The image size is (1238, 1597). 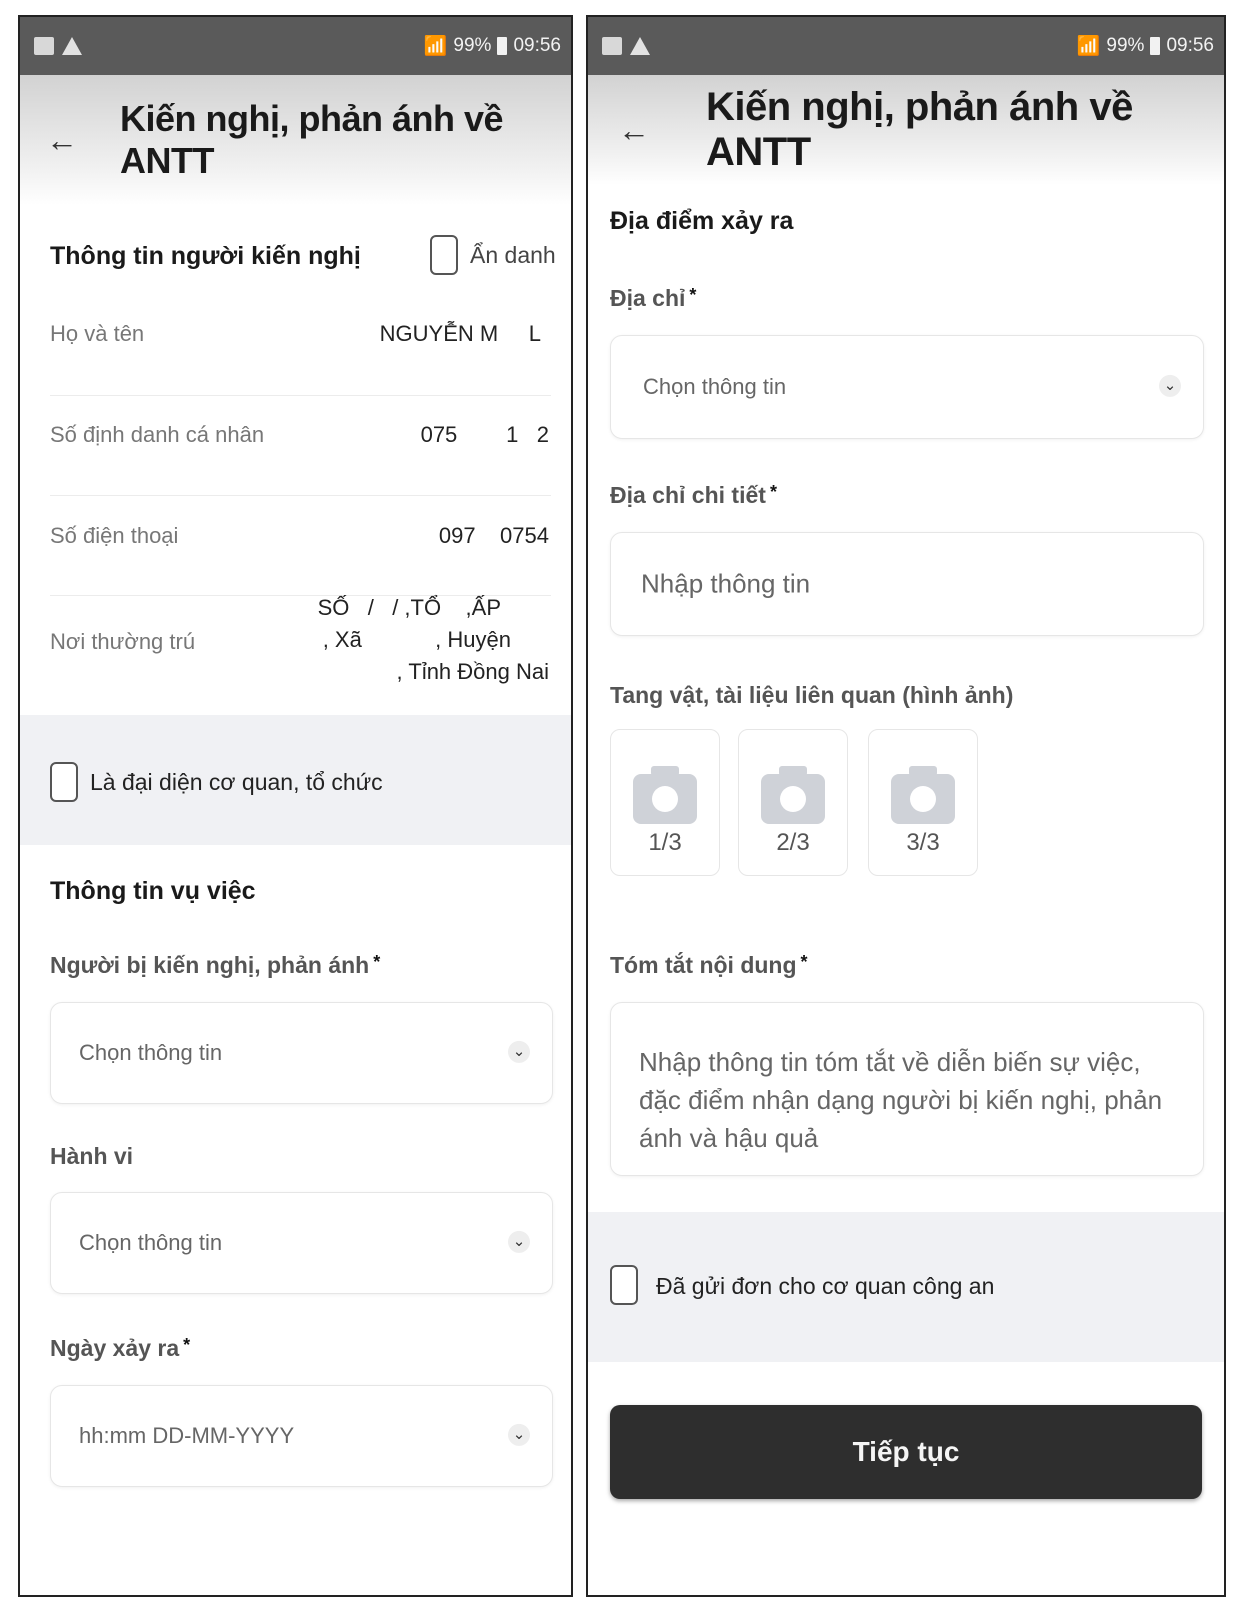 I want to click on sent-to-police-checkbox, so click(x=624, y=1285).